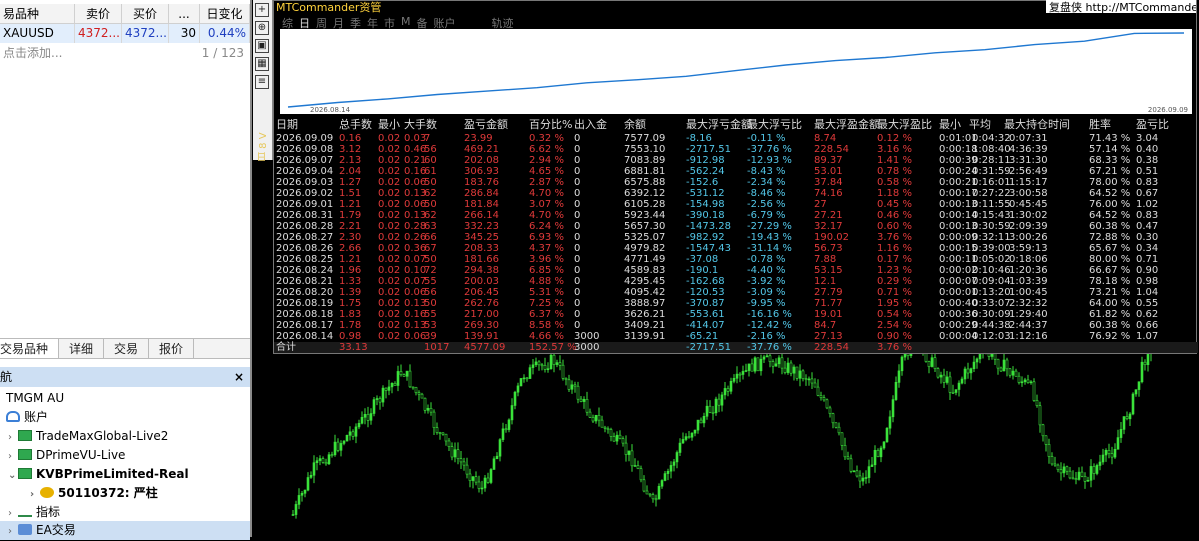  Describe the element at coordinates (481, 336) in the screenshot. I see `stats-cell: 139.91` at that location.